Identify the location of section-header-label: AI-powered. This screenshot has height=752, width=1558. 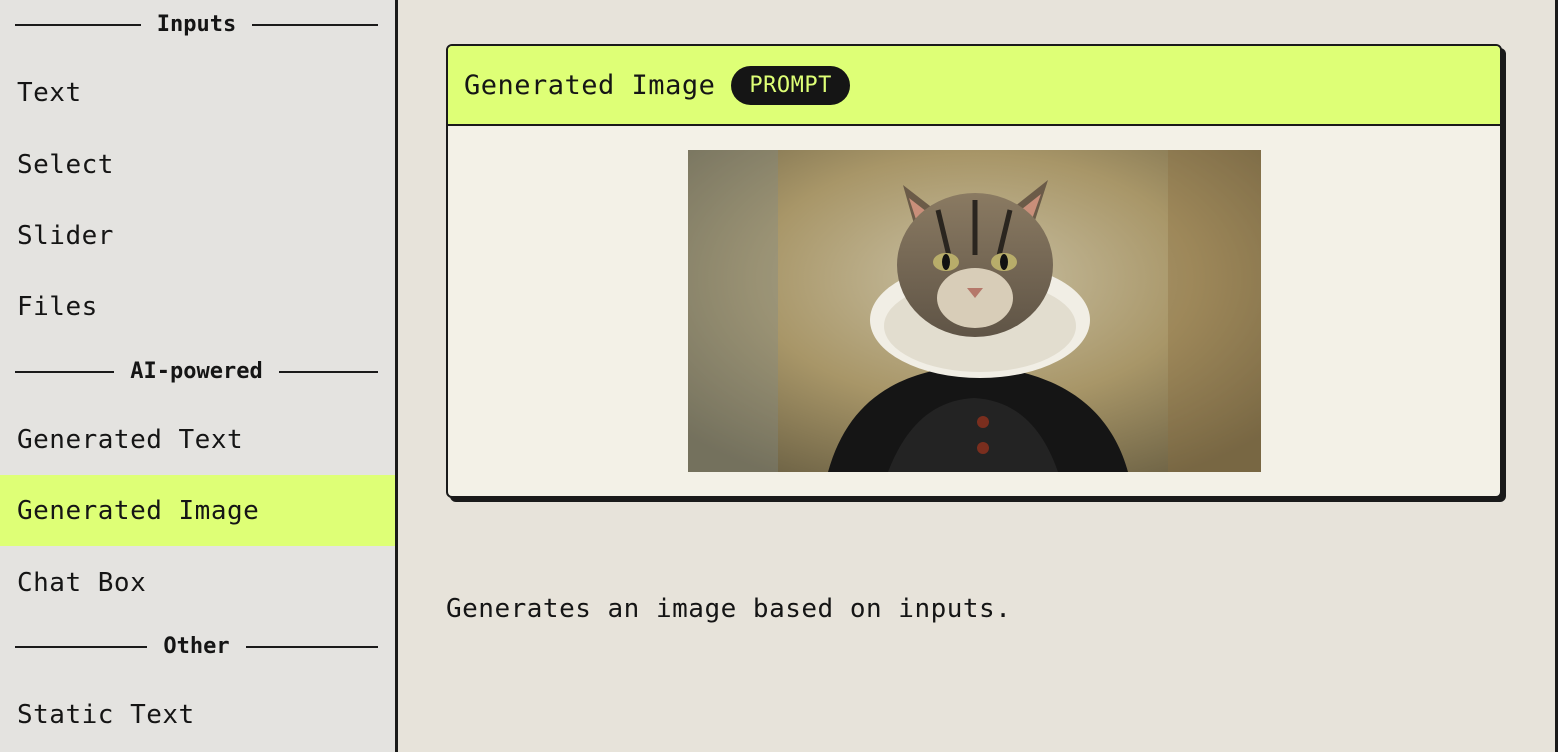
(196, 371).